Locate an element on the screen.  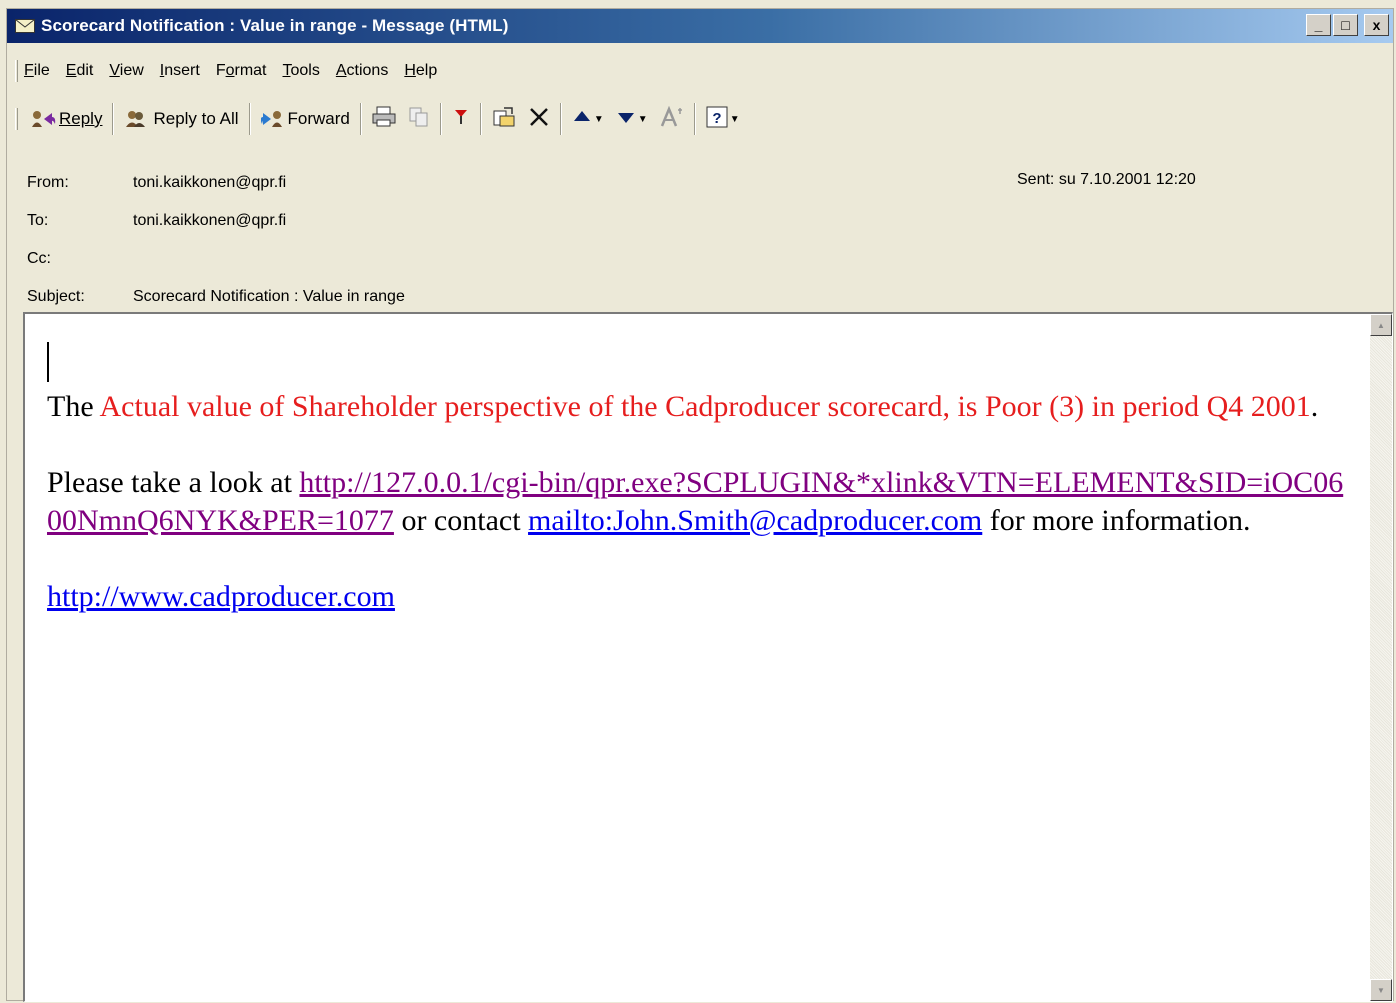
sent-value: su 7.10.2001 12:20 is located at coordinates (1127, 179).